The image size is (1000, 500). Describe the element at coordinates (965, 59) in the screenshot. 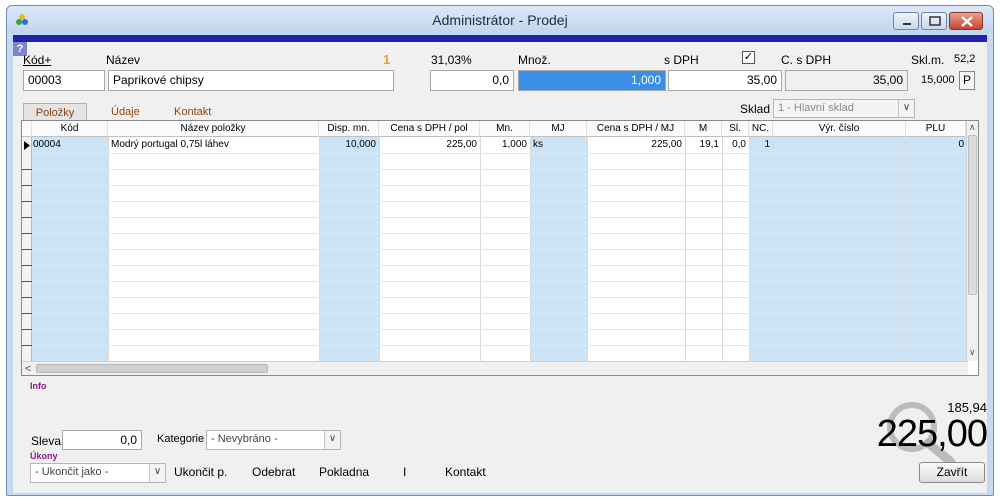

I see `sklm-value: 52,2` at that location.